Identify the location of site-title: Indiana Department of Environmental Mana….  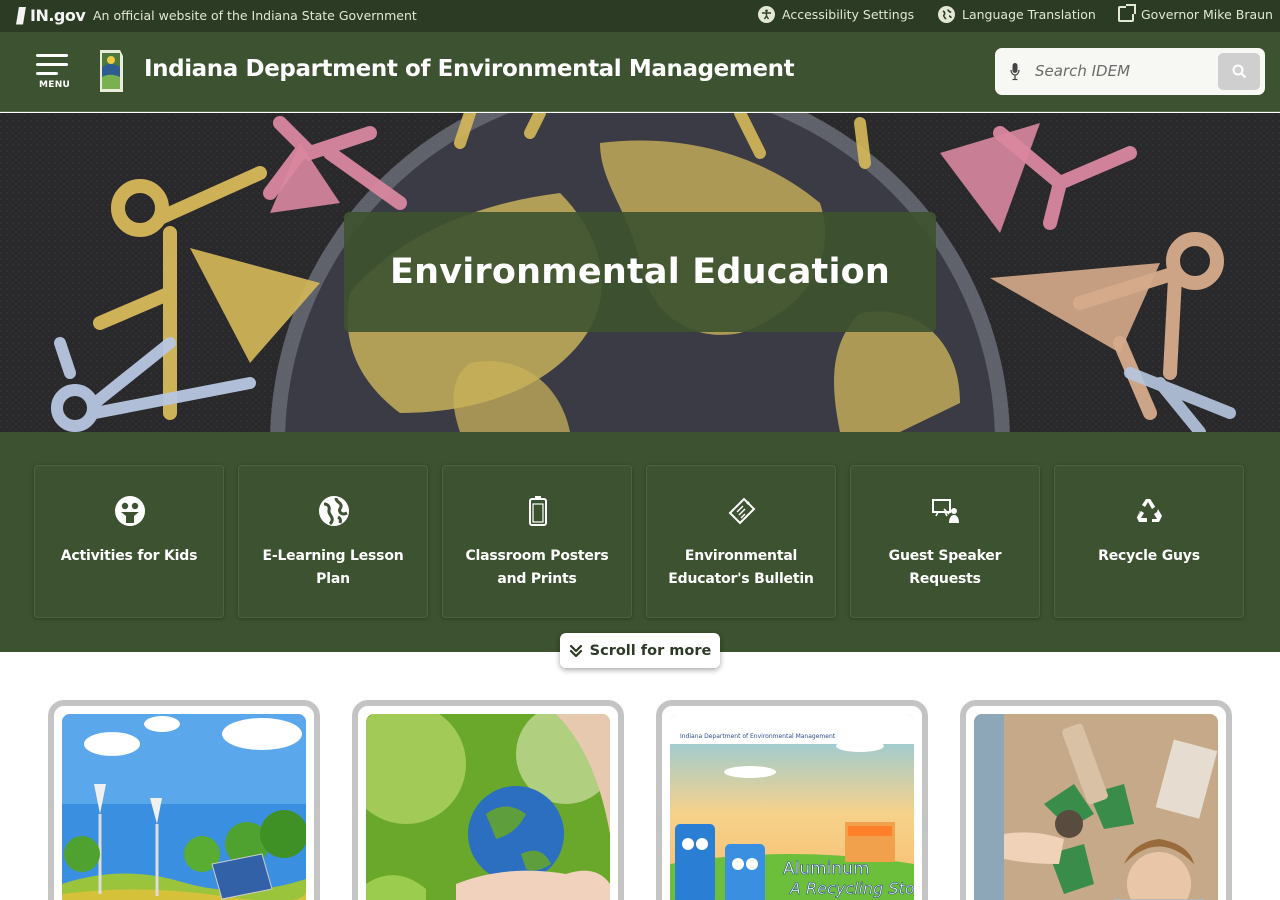
(469, 69).